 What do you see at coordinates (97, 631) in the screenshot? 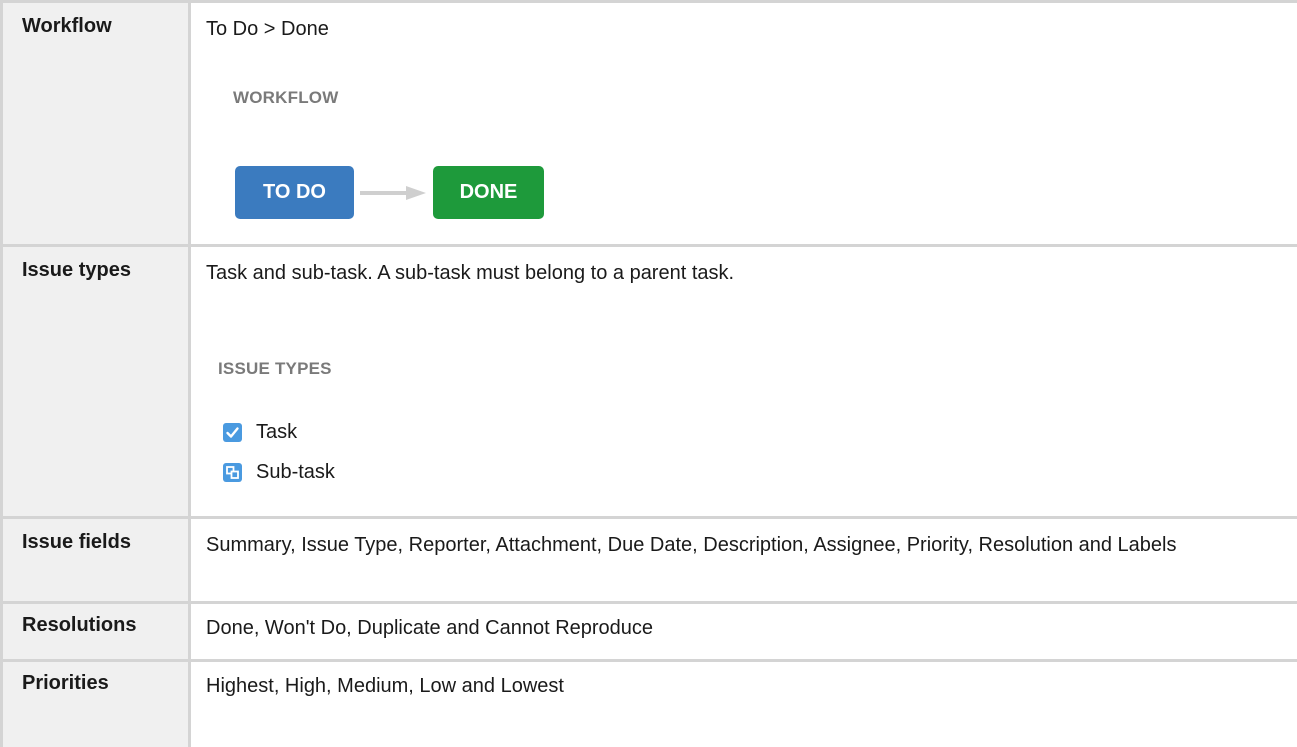
I see `row-header-resolutions: Resolutions` at bounding box center [97, 631].